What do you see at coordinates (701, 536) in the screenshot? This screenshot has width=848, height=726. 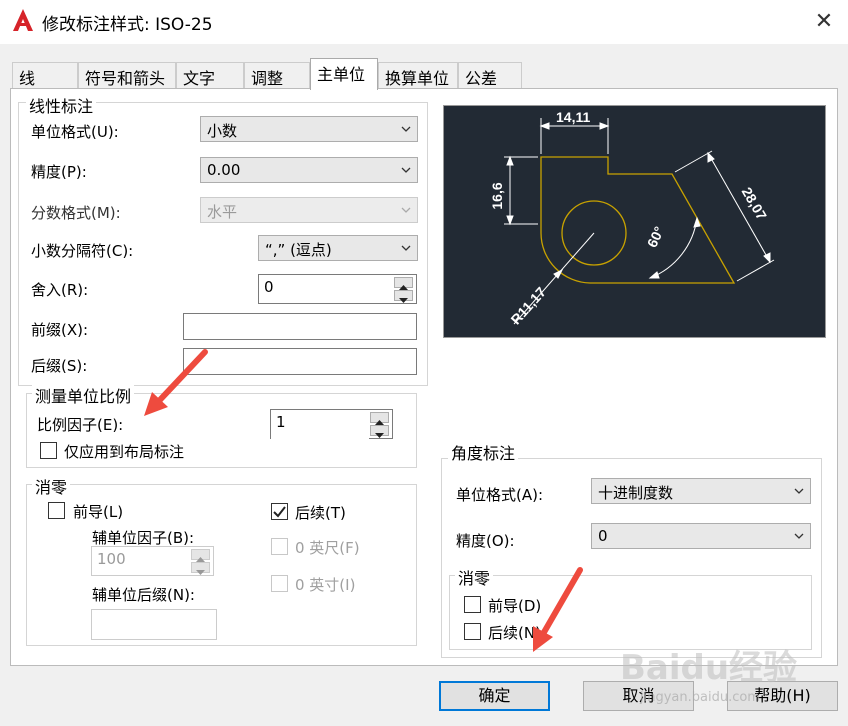 I see `angular-precision-combo: 0` at bounding box center [701, 536].